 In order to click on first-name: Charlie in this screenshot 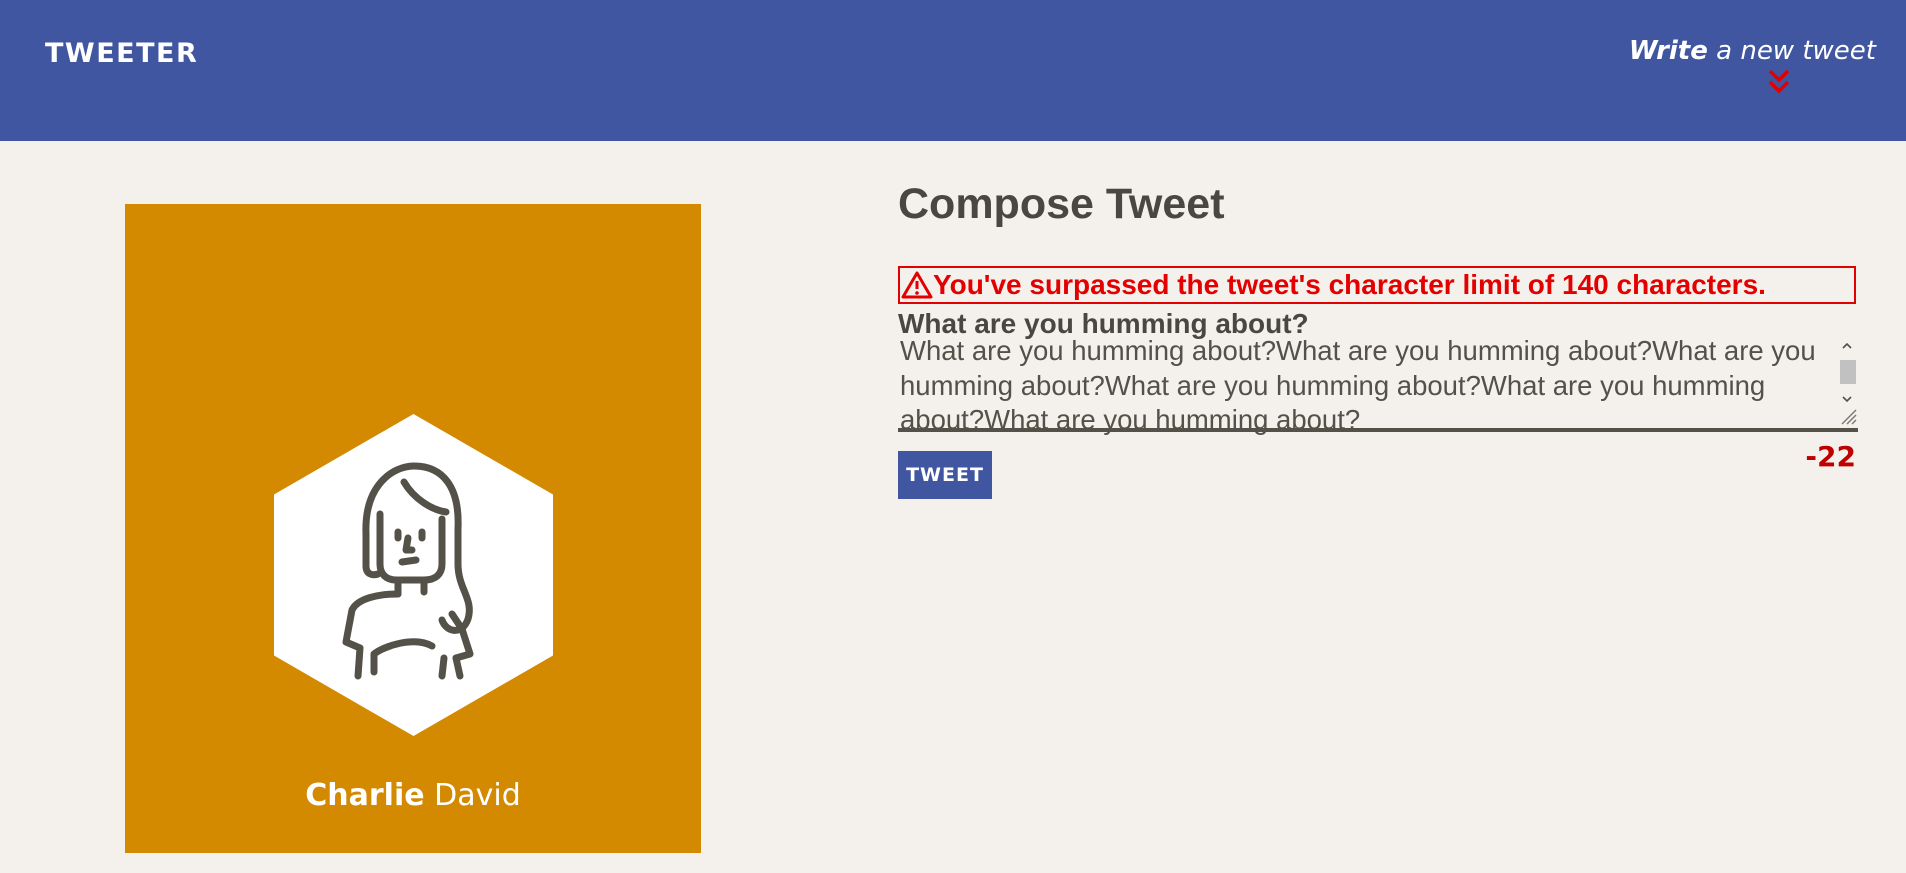, I will do `click(365, 795)`.